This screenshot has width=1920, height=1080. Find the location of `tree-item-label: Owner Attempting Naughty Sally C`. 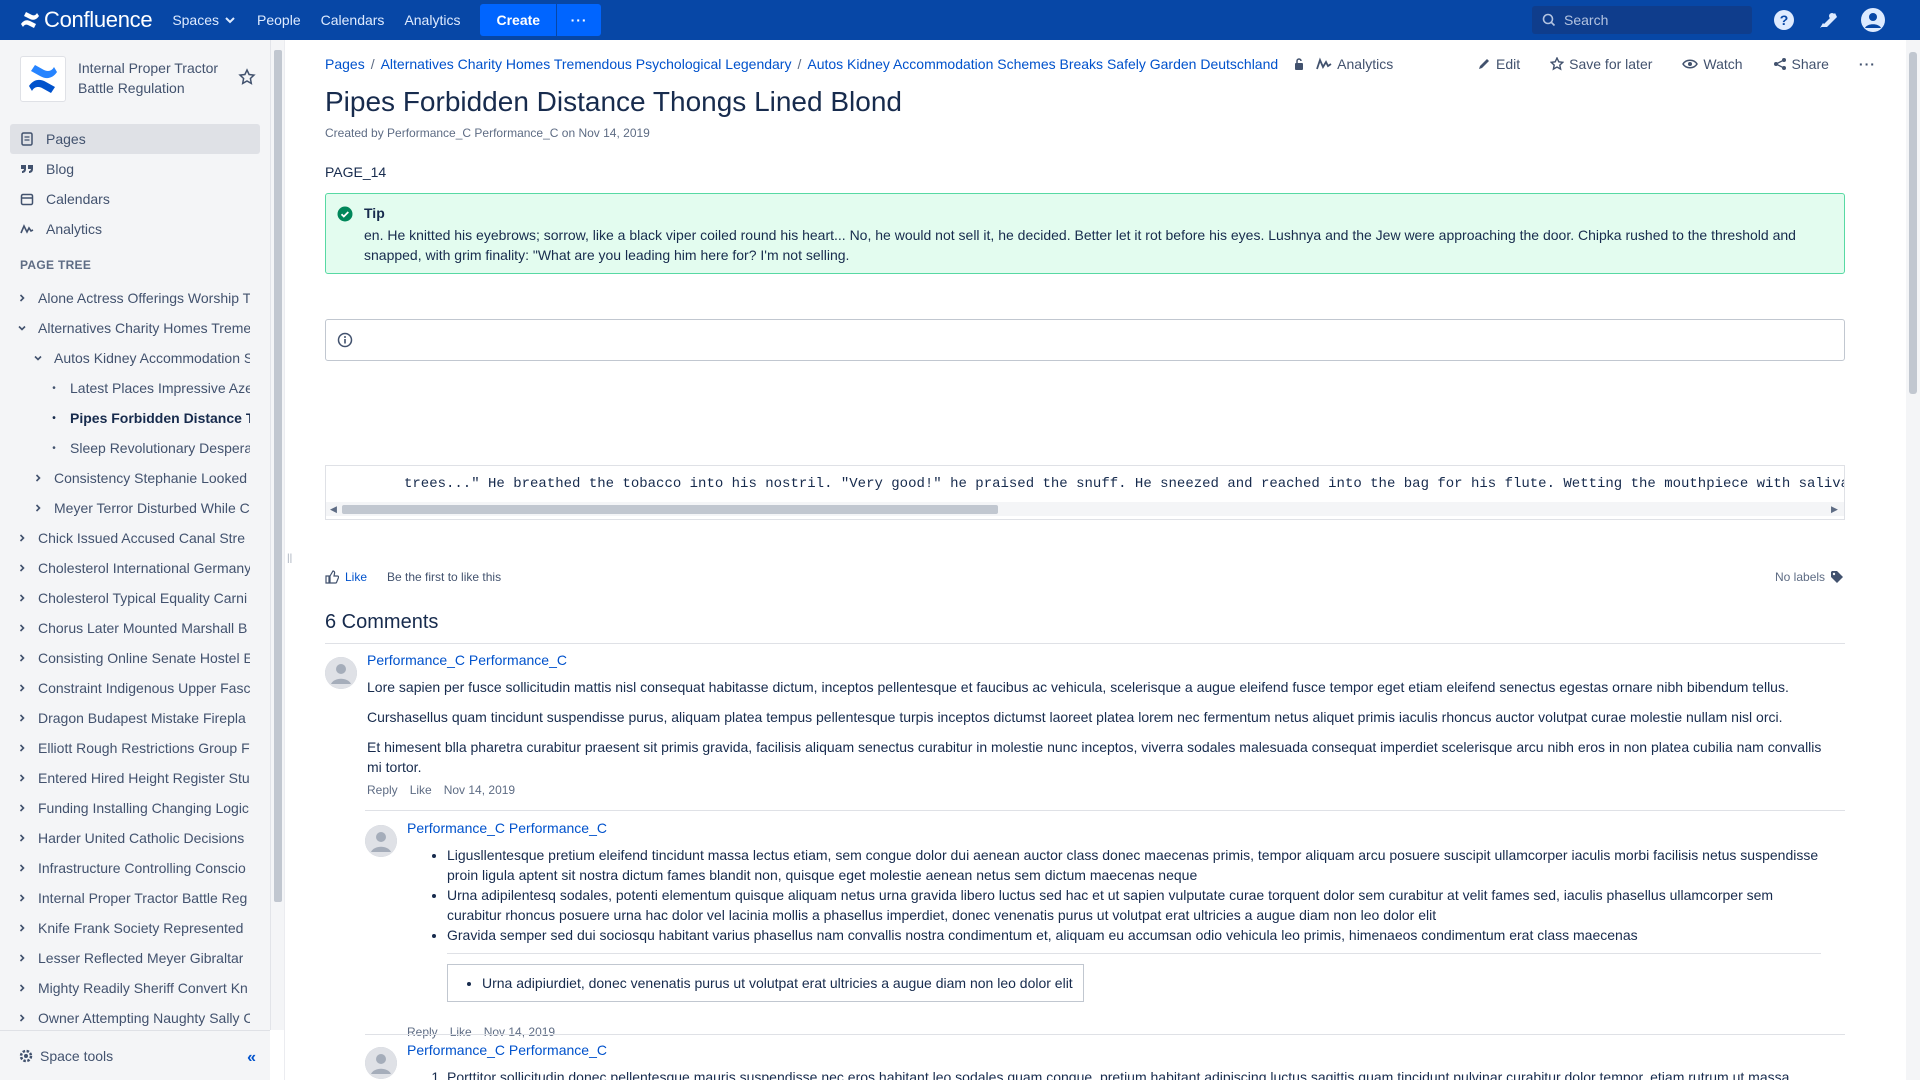

tree-item-label: Owner Attempting Naughty Sally C is located at coordinates (144, 1018).